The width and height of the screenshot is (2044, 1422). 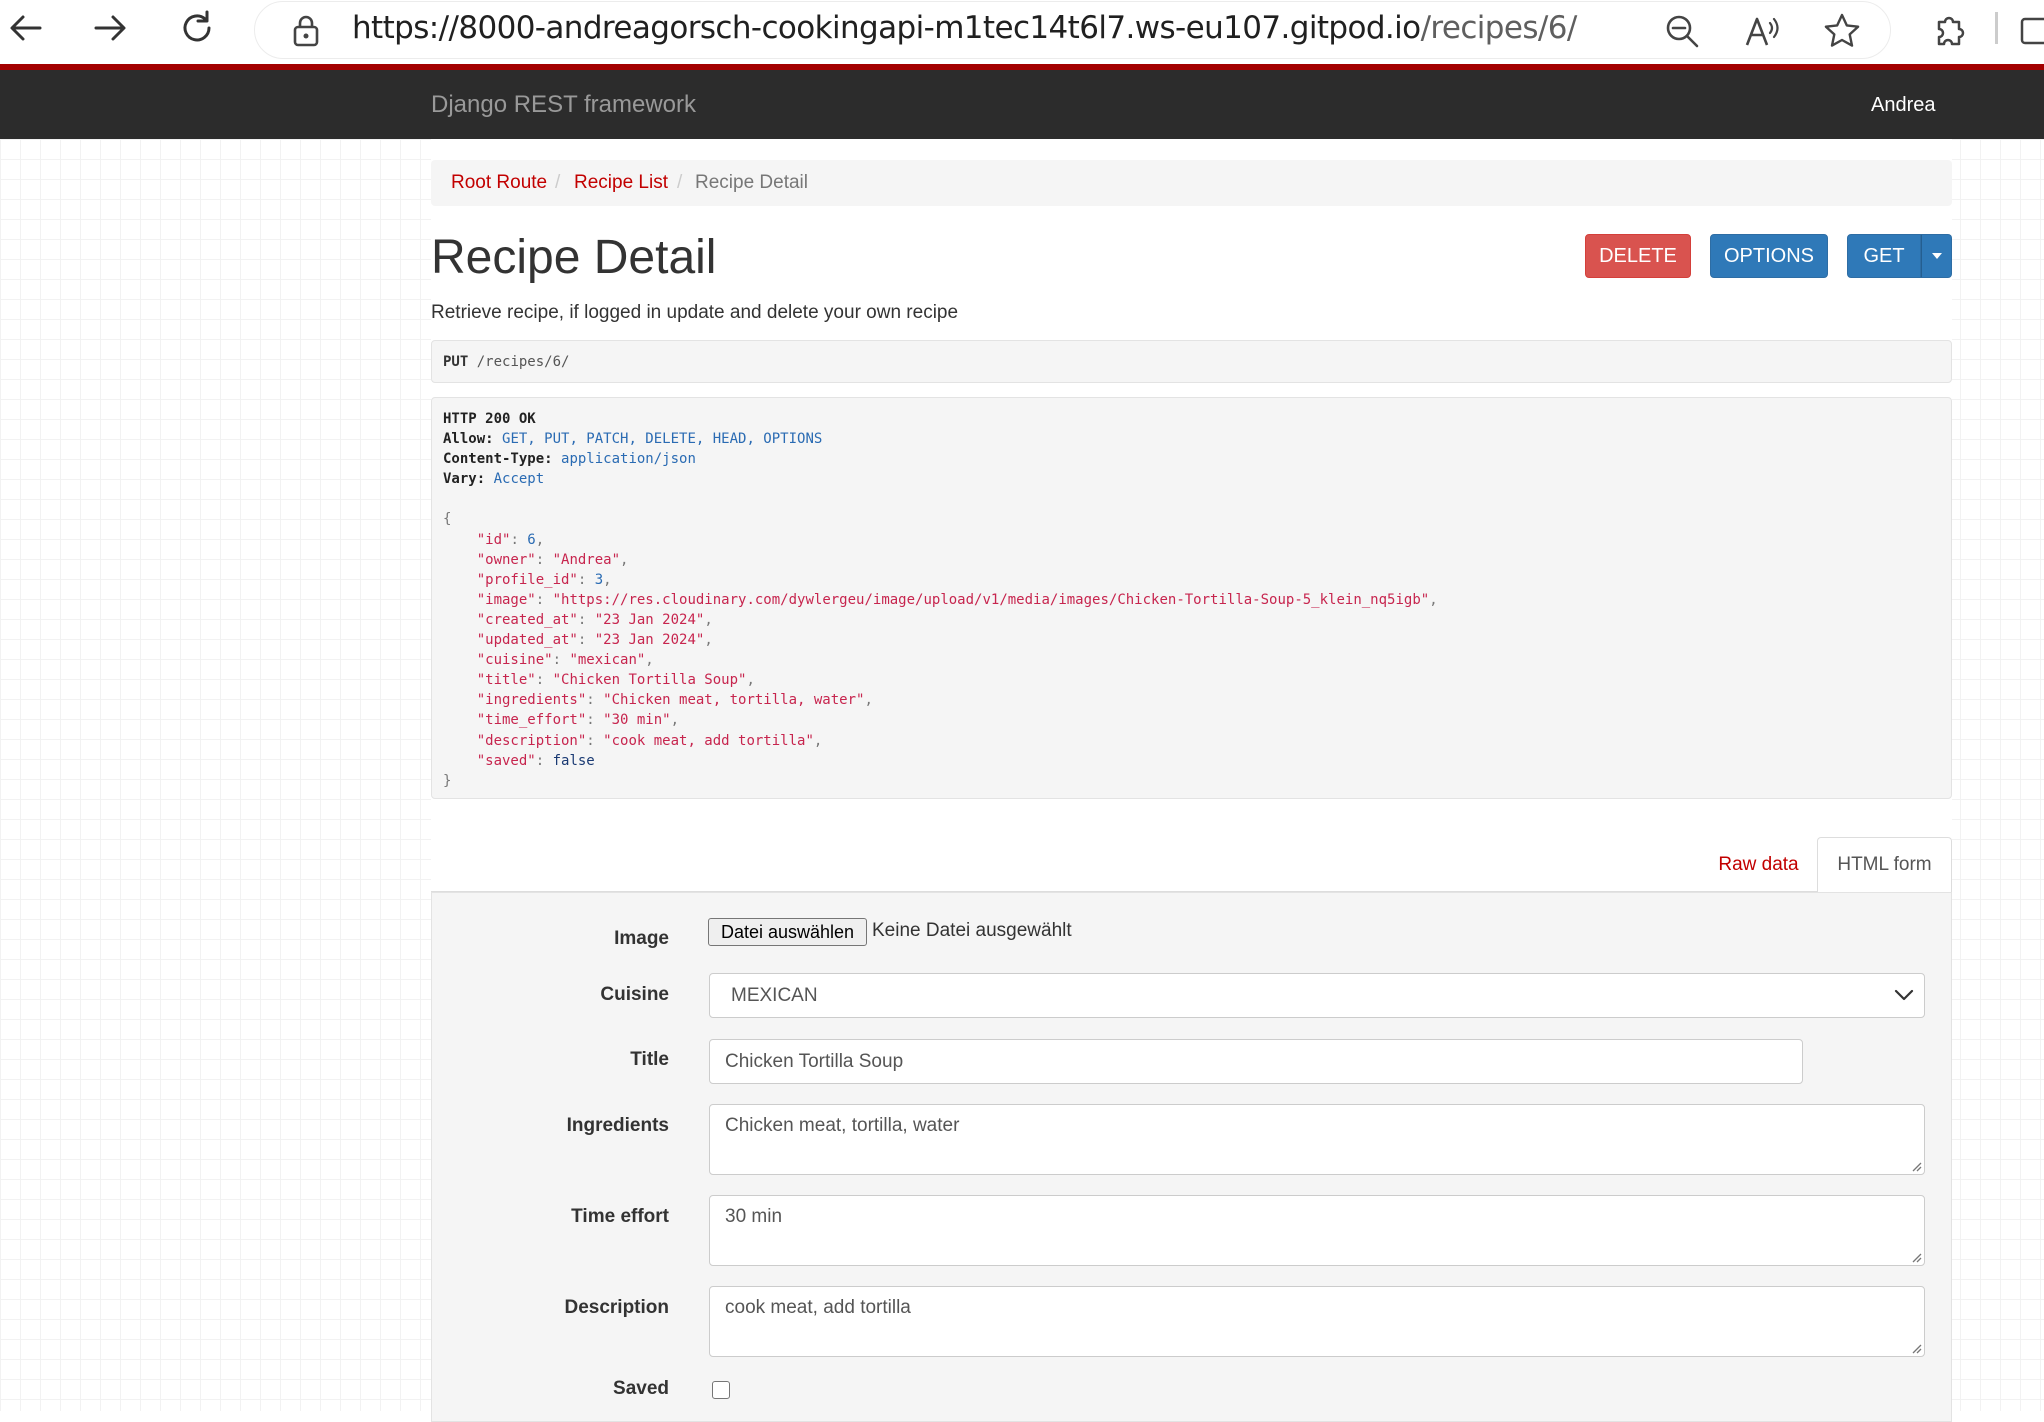 I want to click on json-value: "Andrea", so click(x=586, y=559).